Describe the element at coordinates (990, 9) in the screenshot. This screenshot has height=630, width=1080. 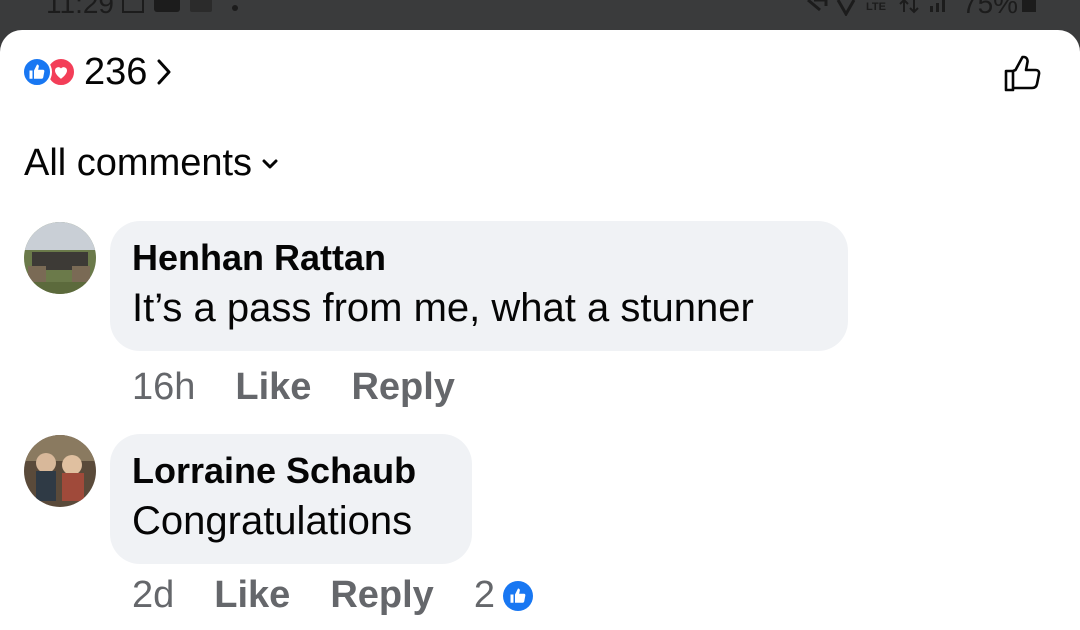
I see `battery-level: 75%` at that location.